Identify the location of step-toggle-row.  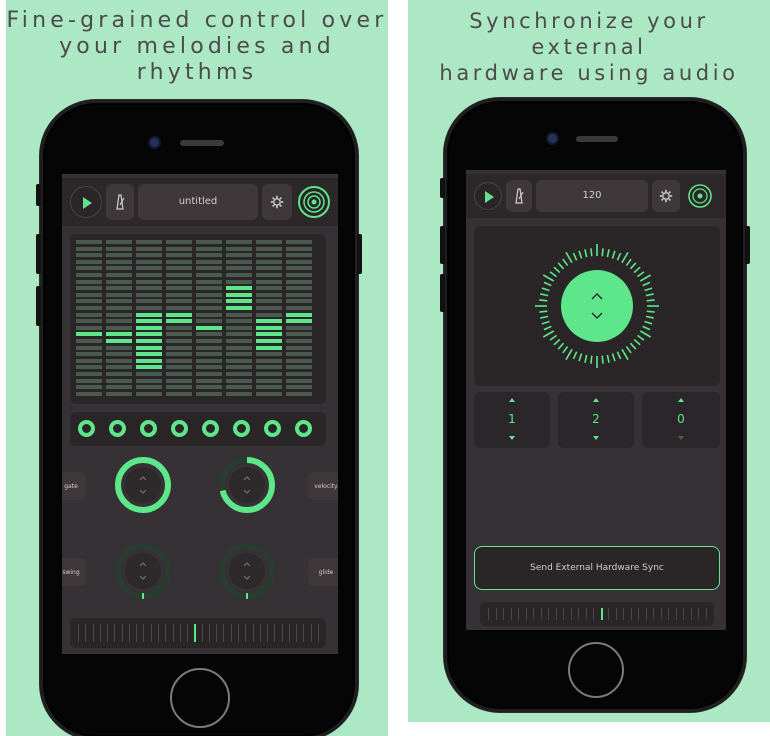
(198, 429).